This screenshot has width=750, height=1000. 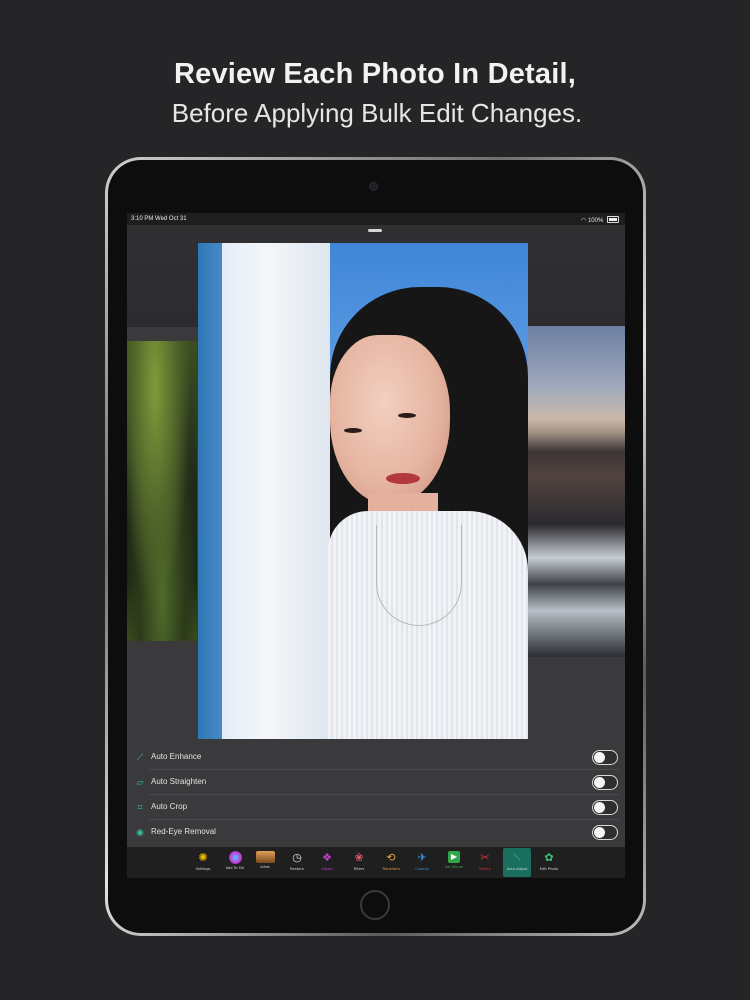 What do you see at coordinates (203, 858) in the screenshot?
I see `gear-icon: ✺` at bounding box center [203, 858].